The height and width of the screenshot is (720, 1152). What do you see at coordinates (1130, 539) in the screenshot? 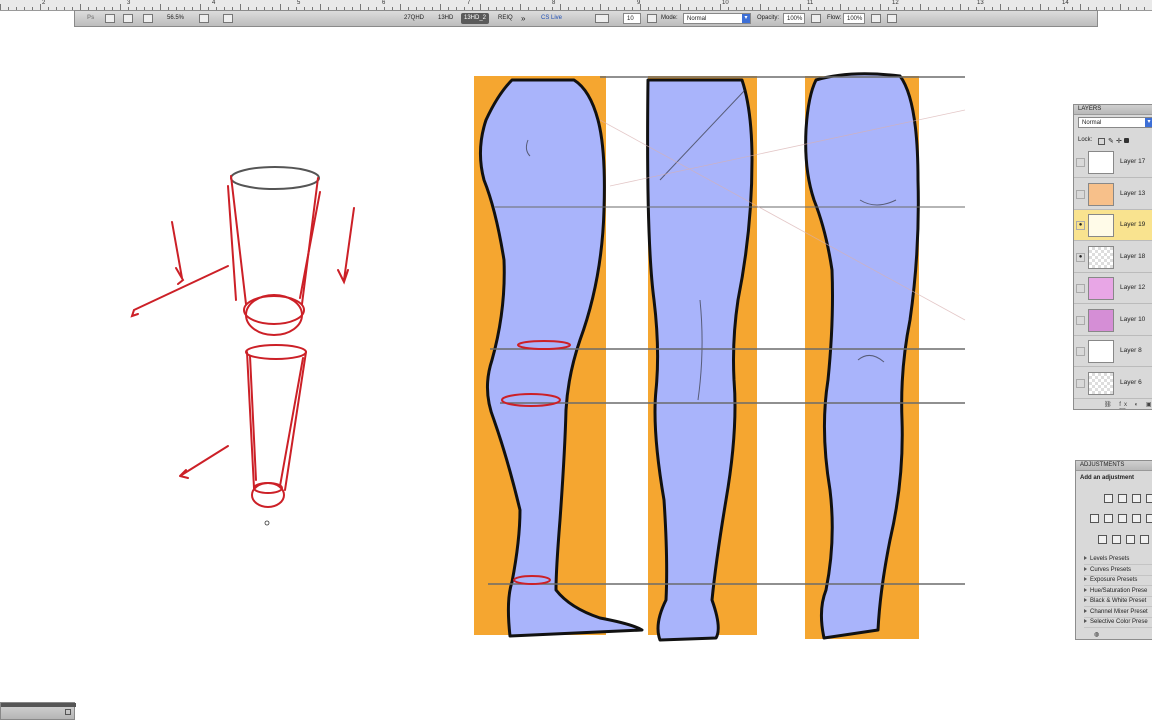
I see `threshold-icon` at bounding box center [1130, 539].